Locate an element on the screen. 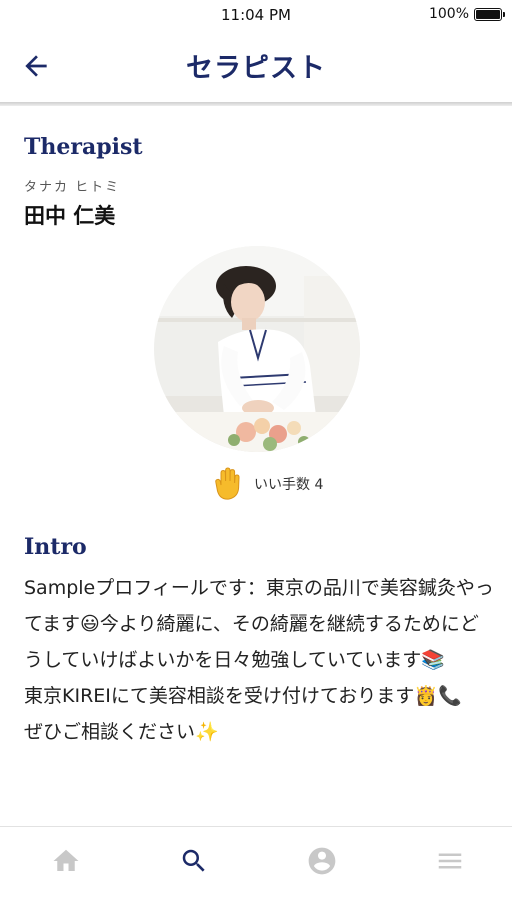 The image size is (512, 901). therapist-heading: Therapist is located at coordinates (83, 147).